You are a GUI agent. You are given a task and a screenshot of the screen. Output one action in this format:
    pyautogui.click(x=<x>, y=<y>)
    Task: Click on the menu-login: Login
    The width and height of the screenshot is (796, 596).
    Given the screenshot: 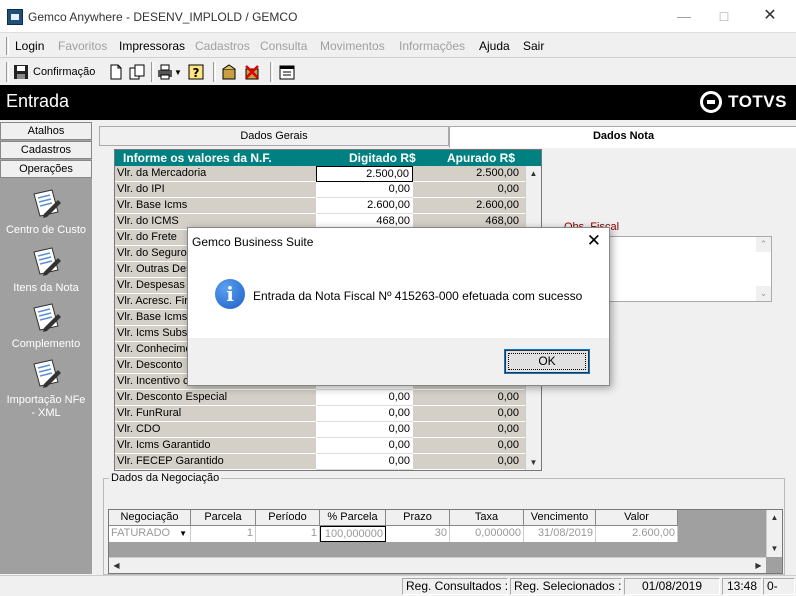 What is the action you would take?
    pyautogui.click(x=29, y=46)
    